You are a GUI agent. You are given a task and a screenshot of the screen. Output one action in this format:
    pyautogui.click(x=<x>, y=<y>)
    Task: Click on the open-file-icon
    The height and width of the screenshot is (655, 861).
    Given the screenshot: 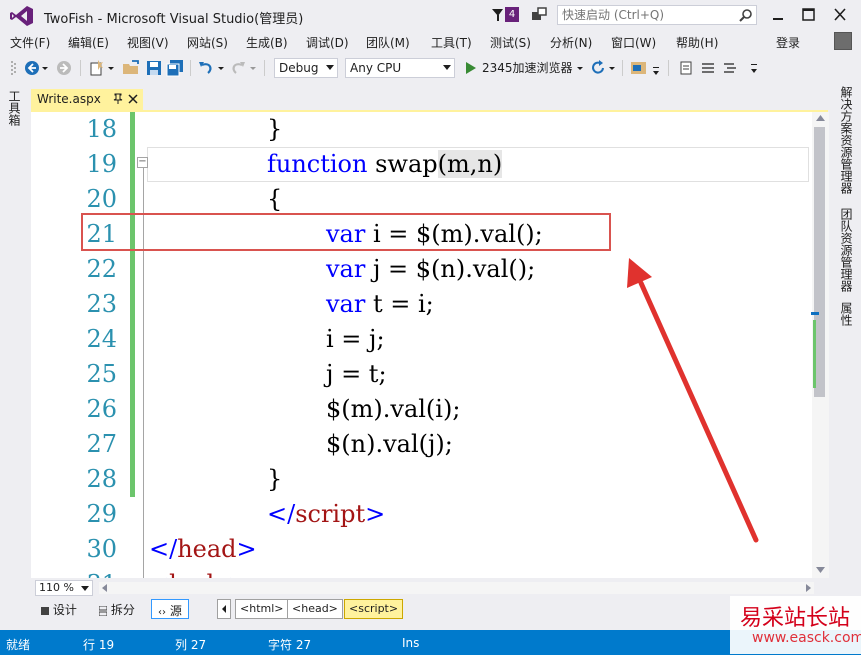 What is the action you would take?
    pyautogui.click(x=131, y=68)
    